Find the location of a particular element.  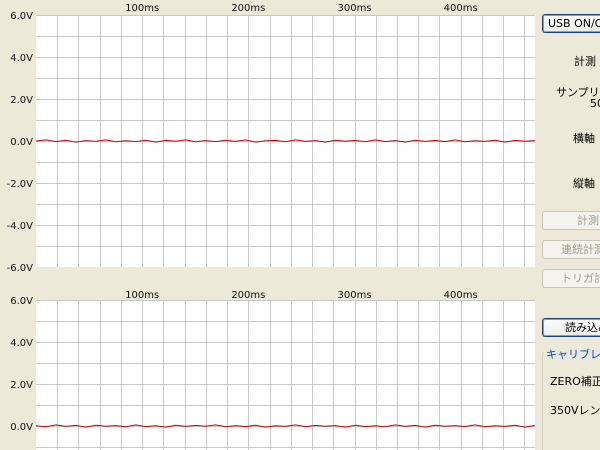

top-y-tick-label: 2.0V is located at coordinates (21, 100).